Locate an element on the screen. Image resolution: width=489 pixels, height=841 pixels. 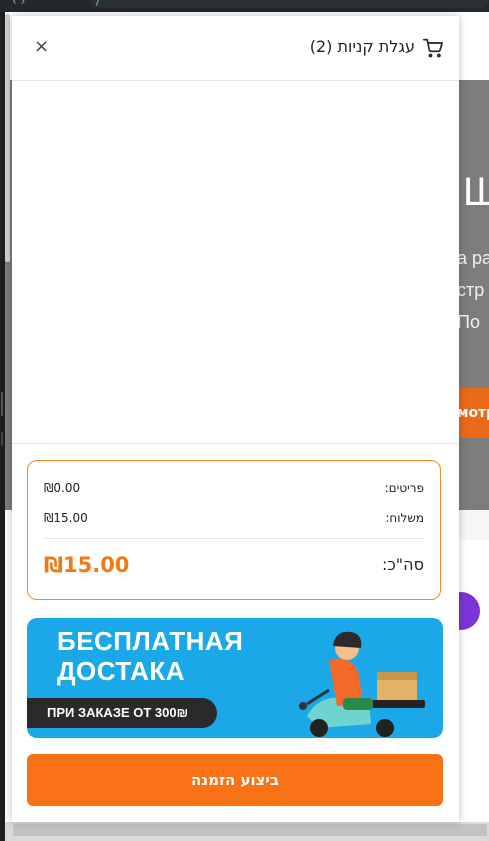
resize-handle-secondary is located at coordinates (2, 439).